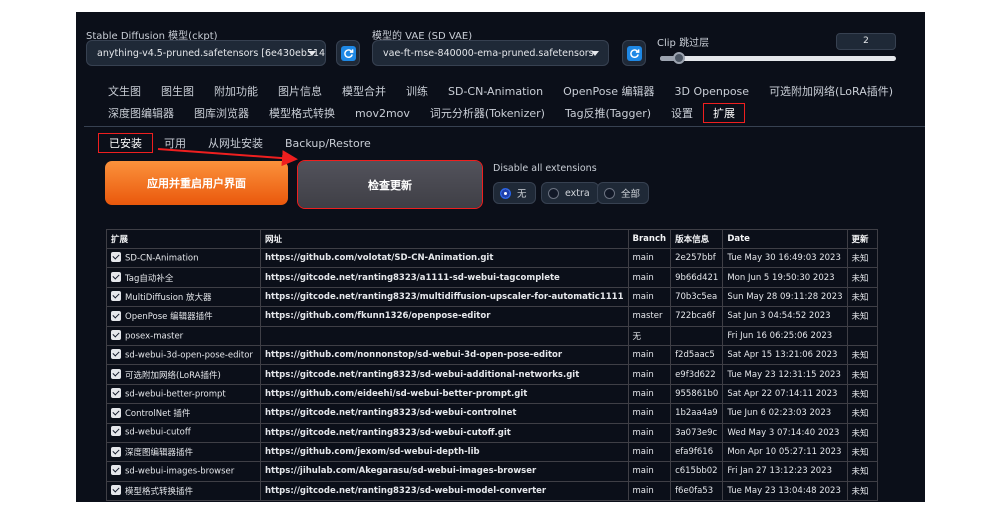 The width and height of the screenshot is (1000, 515). Describe the element at coordinates (382, 113) in the screenshot. I see `tab-tabs_row2-3: mov2mov` at that location.